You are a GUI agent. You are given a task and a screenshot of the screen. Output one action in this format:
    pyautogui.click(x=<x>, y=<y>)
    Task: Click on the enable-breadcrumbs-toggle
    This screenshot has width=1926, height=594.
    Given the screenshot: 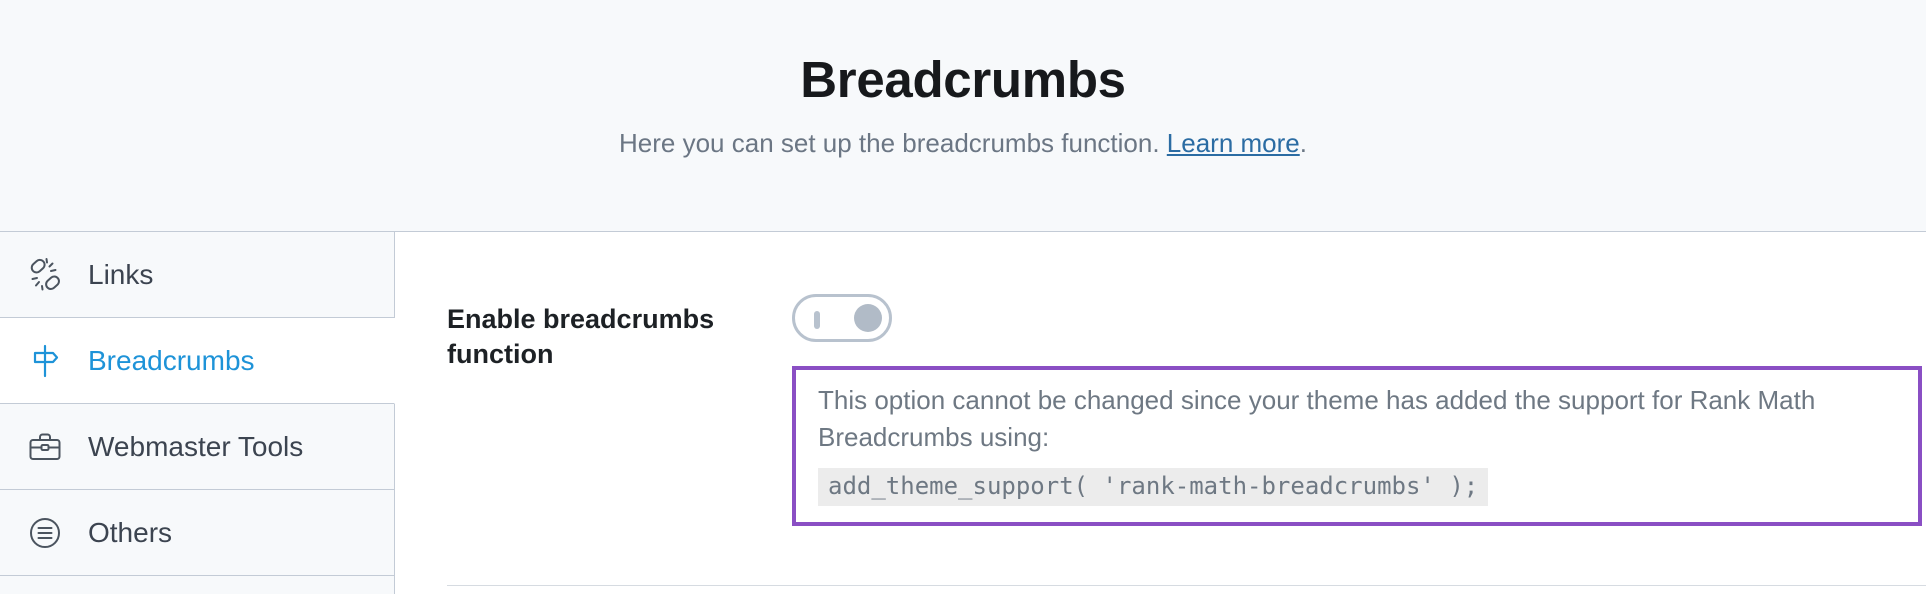 What is the action you would take?
    pyautogui.click(x=842, y=318)
    